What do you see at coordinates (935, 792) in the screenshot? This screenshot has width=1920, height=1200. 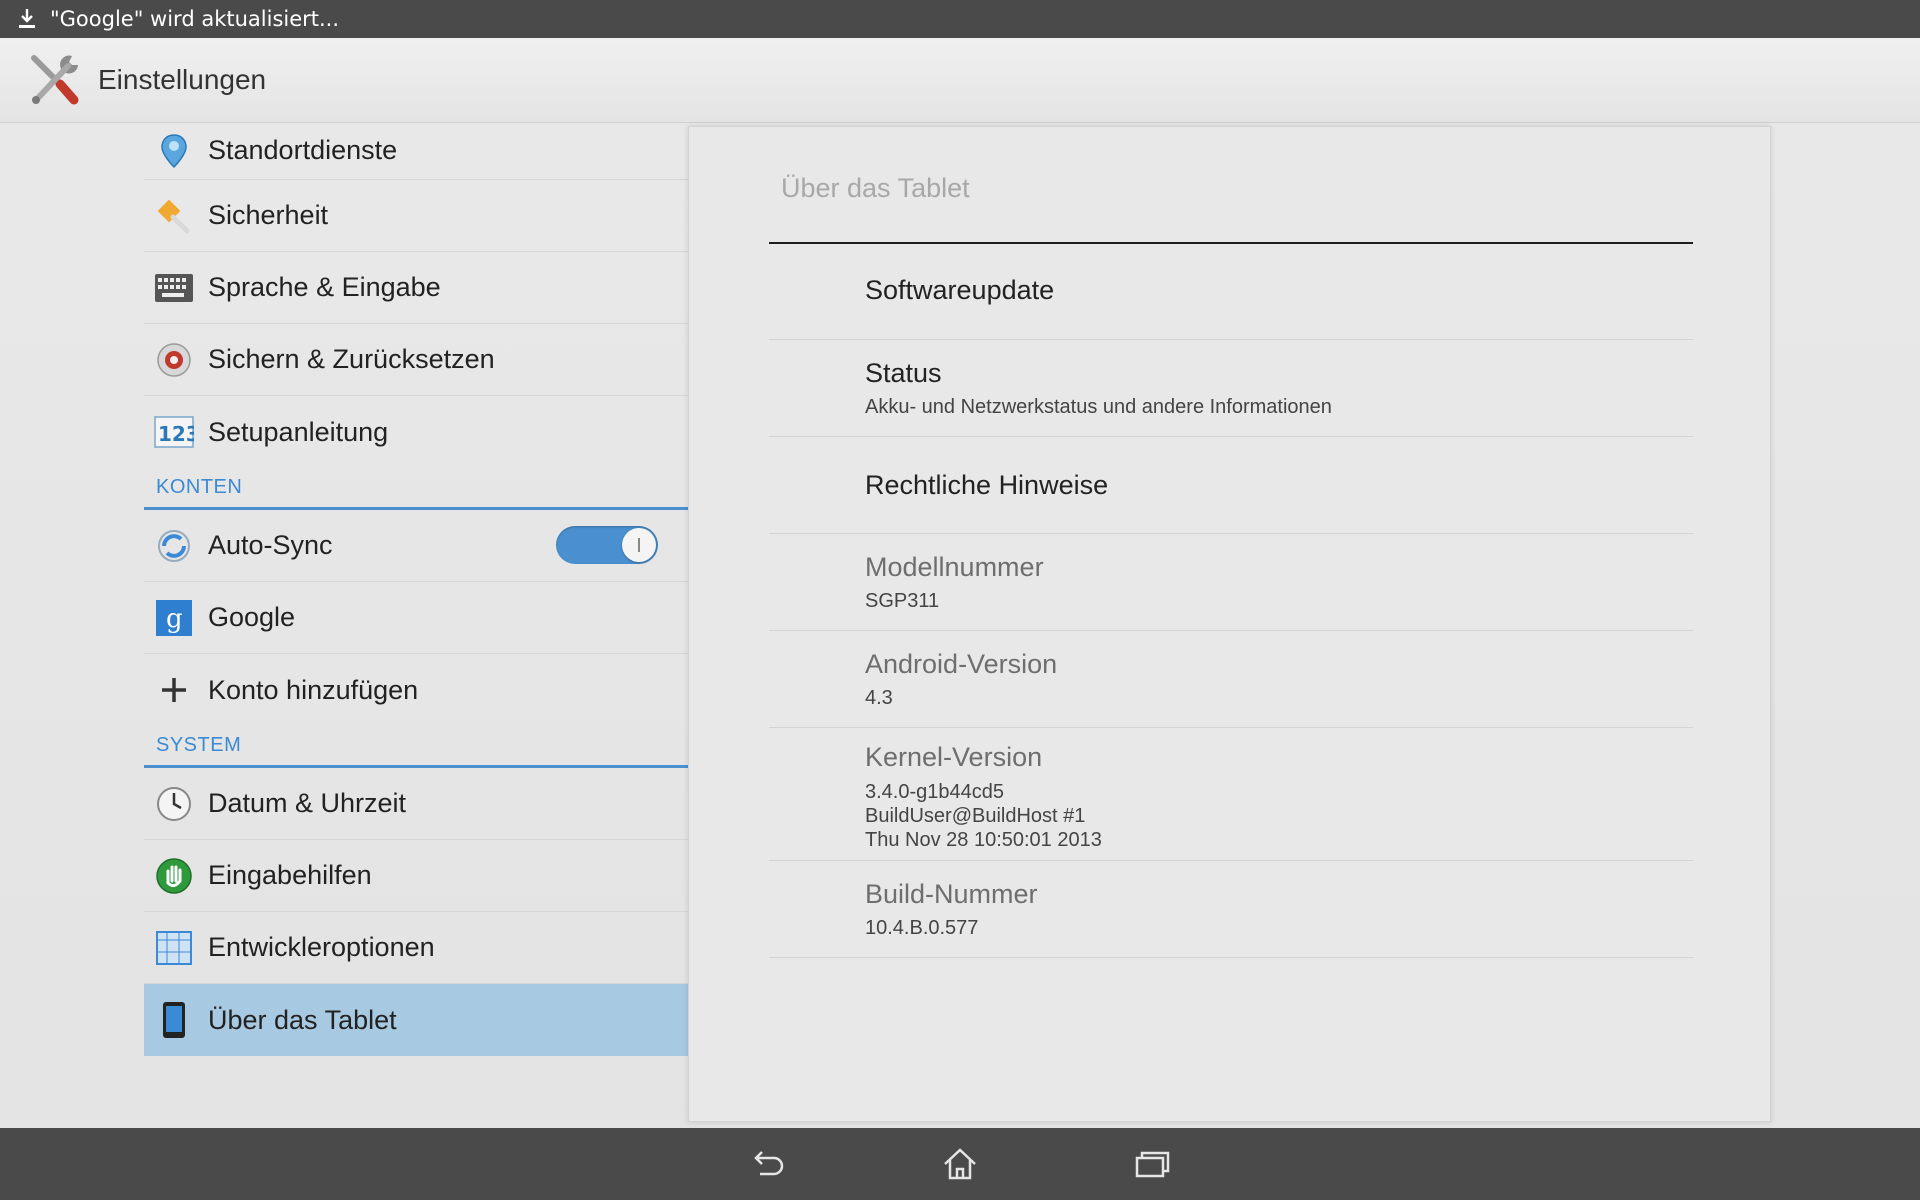 I see `row-value-line: 3.4.0-g1b44cd5` at bounding box center [935, 792].